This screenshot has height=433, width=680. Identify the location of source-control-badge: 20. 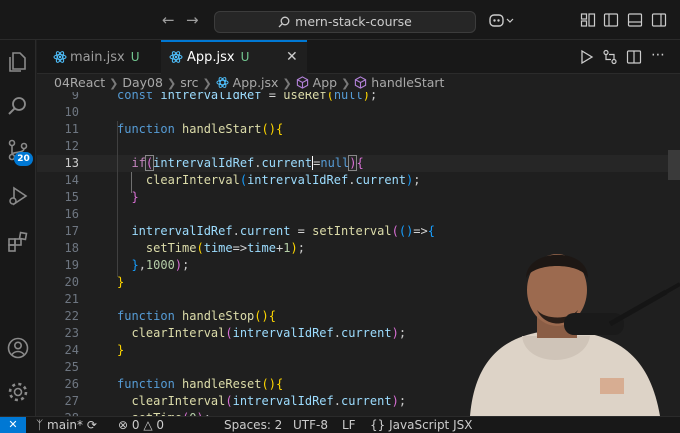
(23, 159).